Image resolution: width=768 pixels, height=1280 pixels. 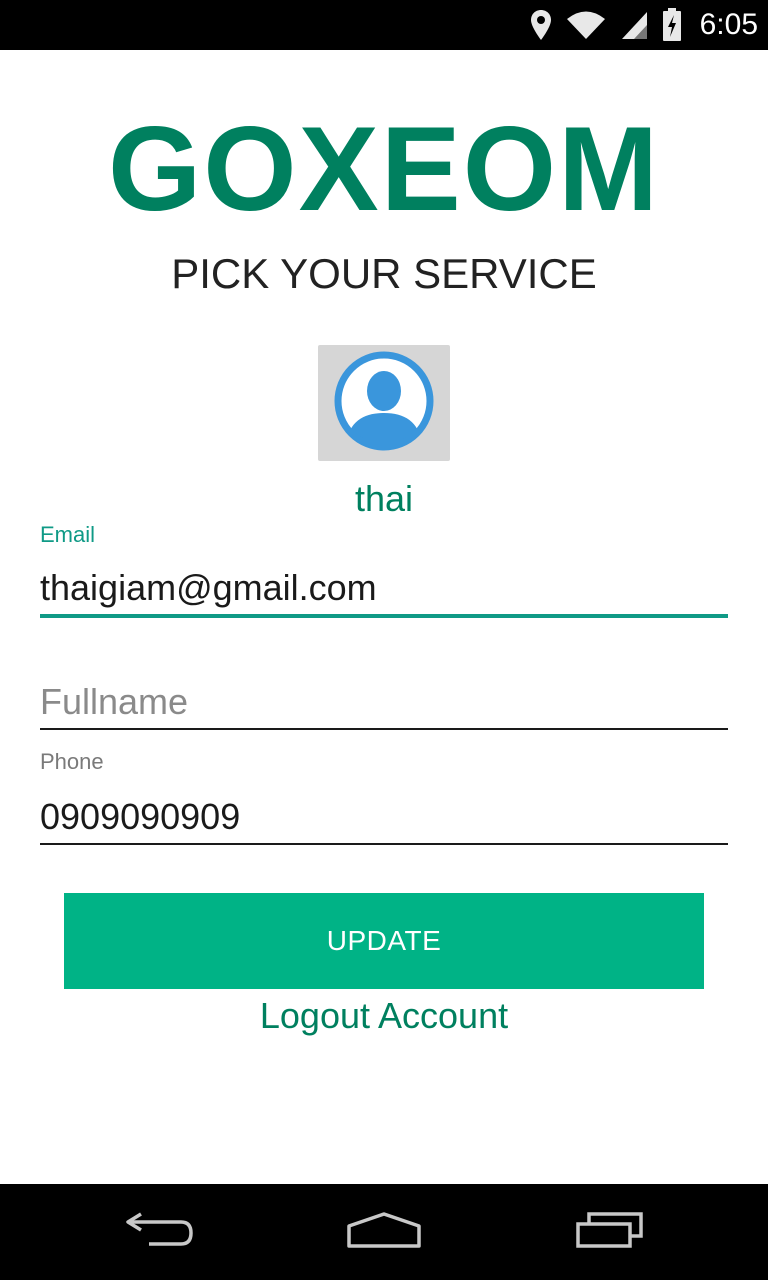 I want to click on email-label: Email, so click(x=68, y=534).